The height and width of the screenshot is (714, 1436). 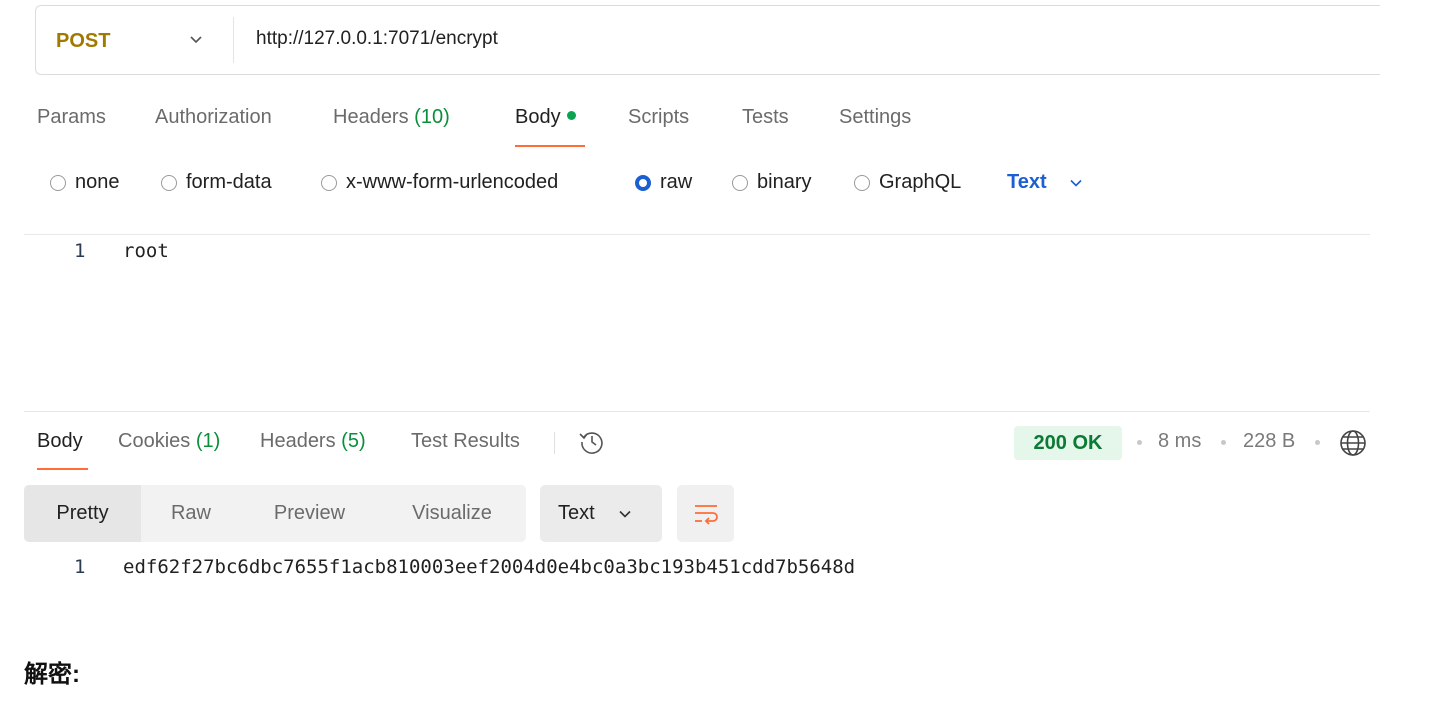 What do you see at coordinates (353, 441) in the screenshot?
I see `response-headers-count: (5)` at bounding box center [353, 441].